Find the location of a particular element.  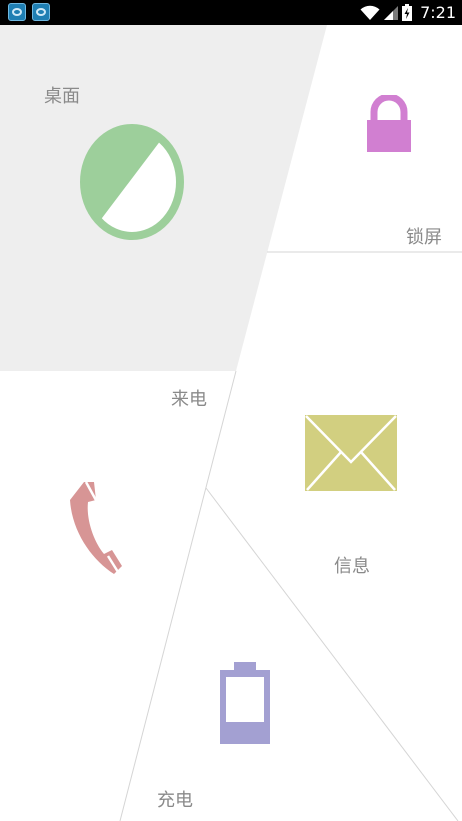

signal-icon is located at coordinates (391, 12).